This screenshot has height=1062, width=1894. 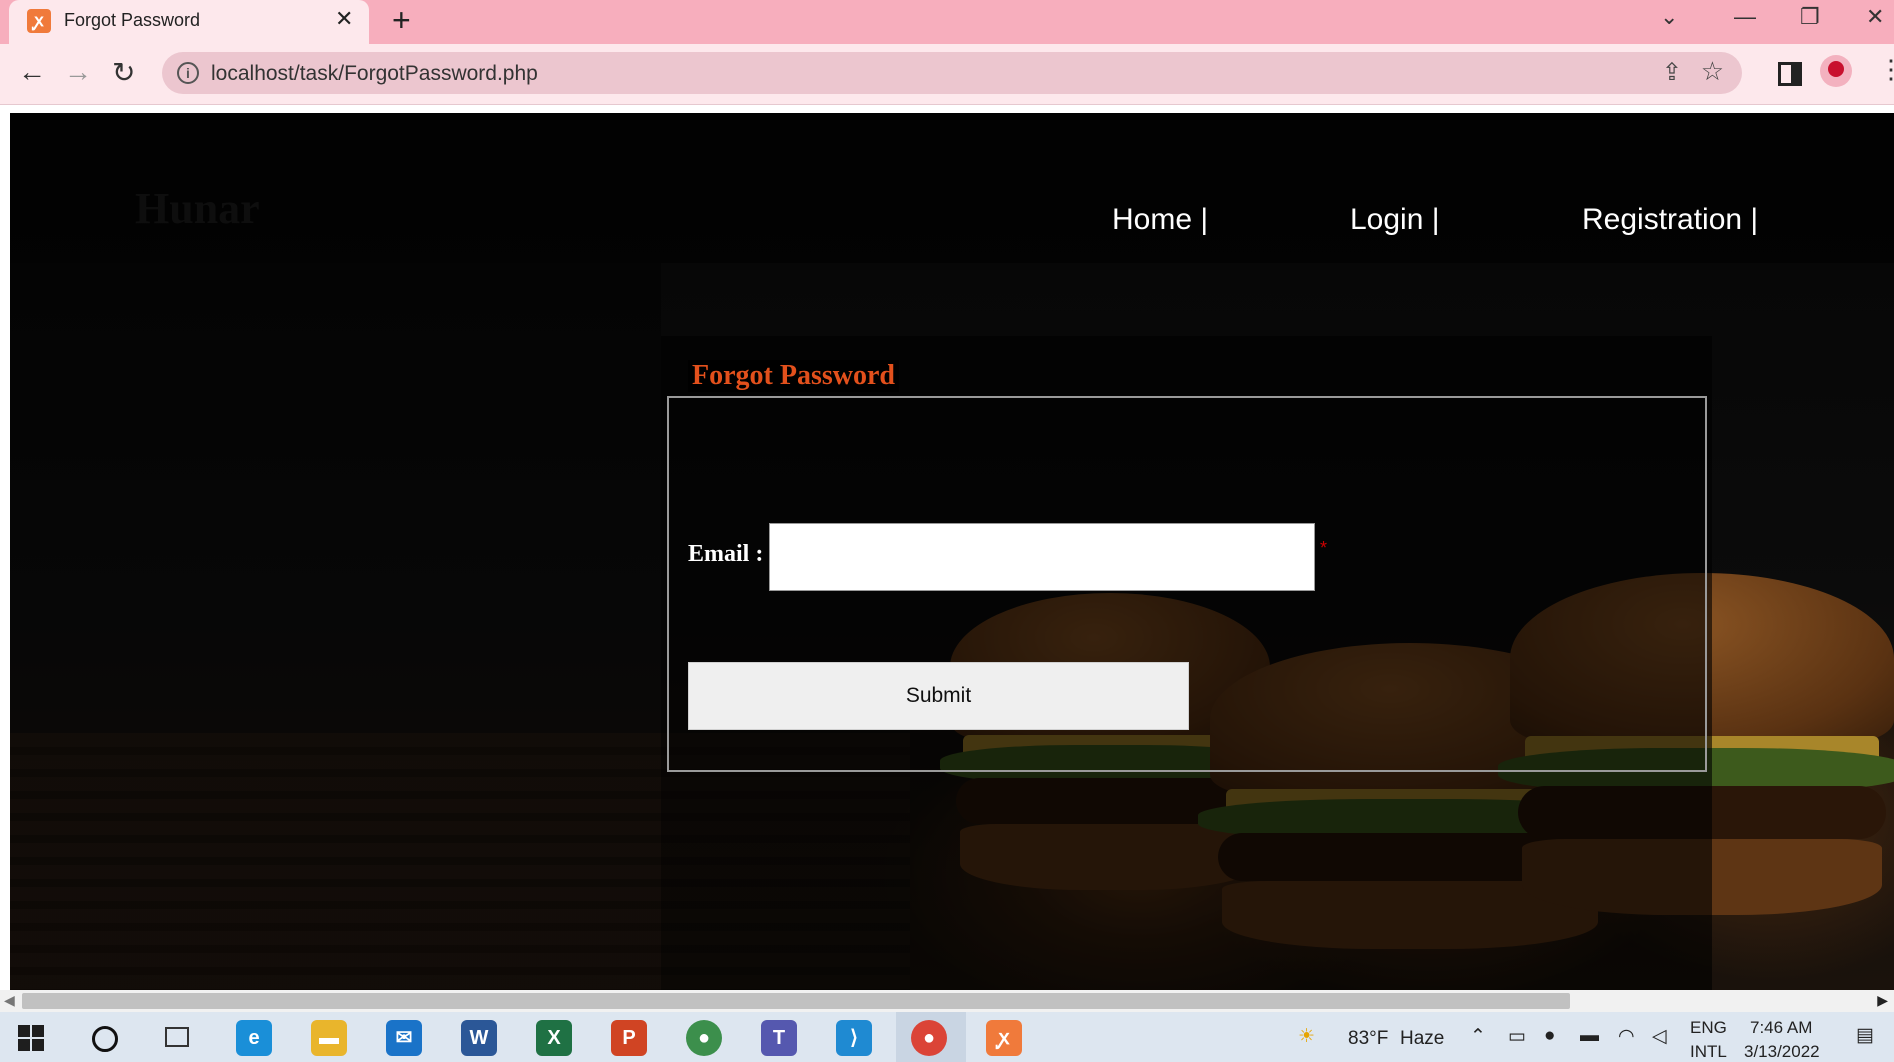 I want to click on browser-menu-icon: ⋮, so click(x=1886, y=69).